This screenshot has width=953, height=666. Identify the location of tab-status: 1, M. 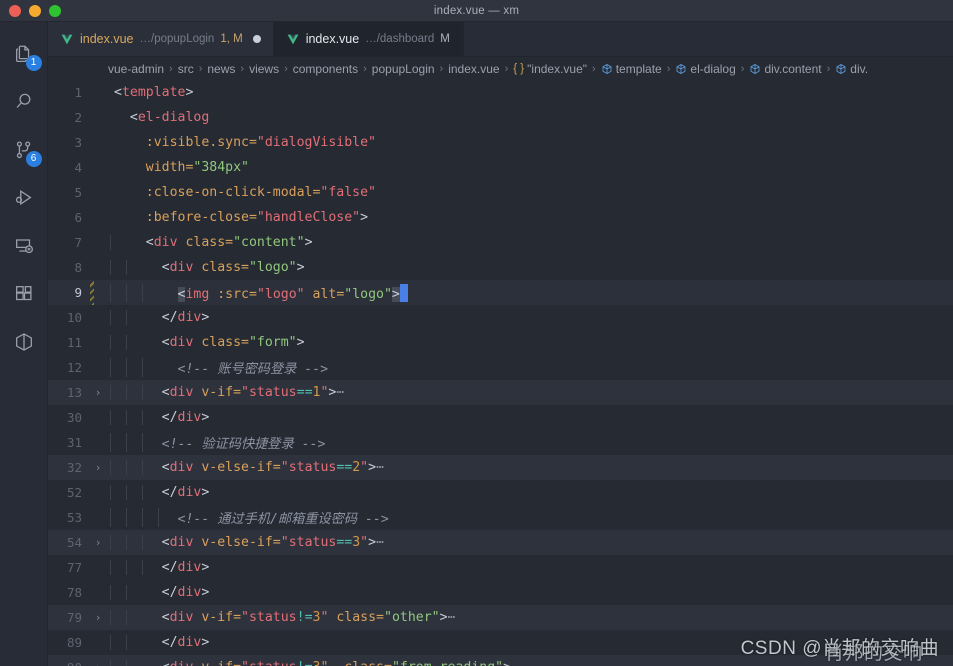
(231, 39).